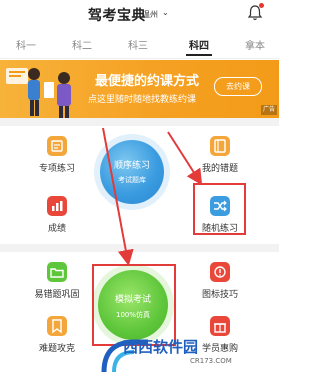 The width and height of the screenshot is (320, 378). I want to click on tab-nabenn: 拿本, so click(255, 44).